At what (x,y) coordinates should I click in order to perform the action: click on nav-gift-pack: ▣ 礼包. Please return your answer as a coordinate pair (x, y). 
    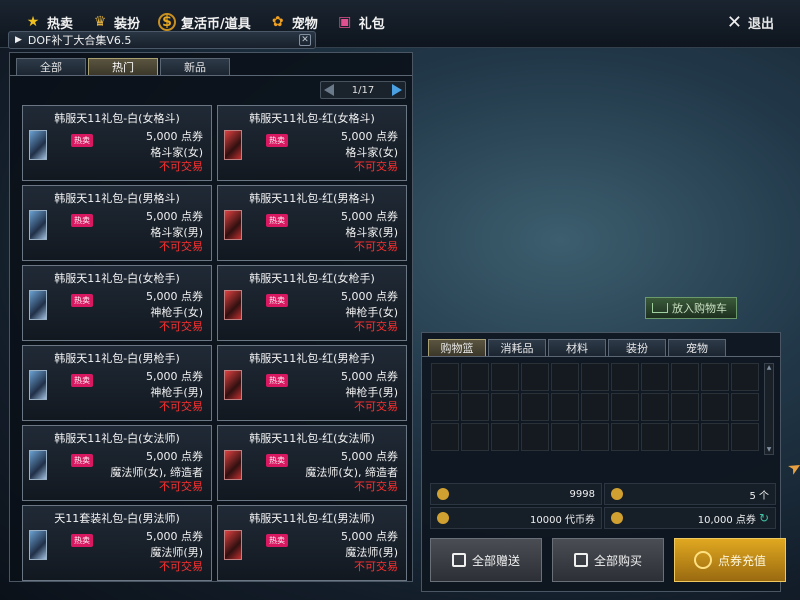
    Looking at the image, I should click on (365, 22).